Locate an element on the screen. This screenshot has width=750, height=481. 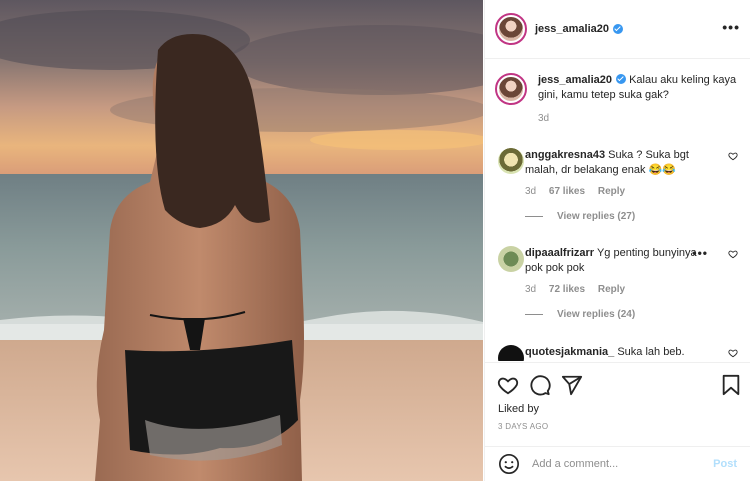
view-replies-label: View replies (27) is located at coordinates (596, 216).